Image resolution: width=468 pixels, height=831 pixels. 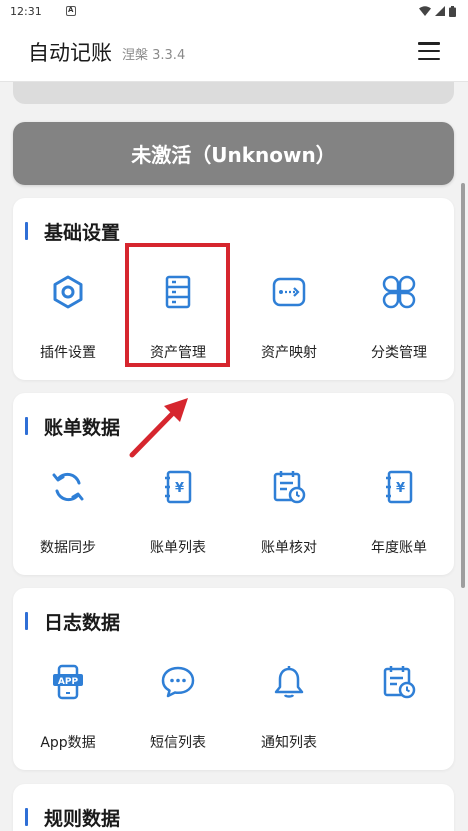 What do you see at coordinates (233, 93) in the screenshot?
I see `scrolled-card-remnant` at bounding box center [233, 93].